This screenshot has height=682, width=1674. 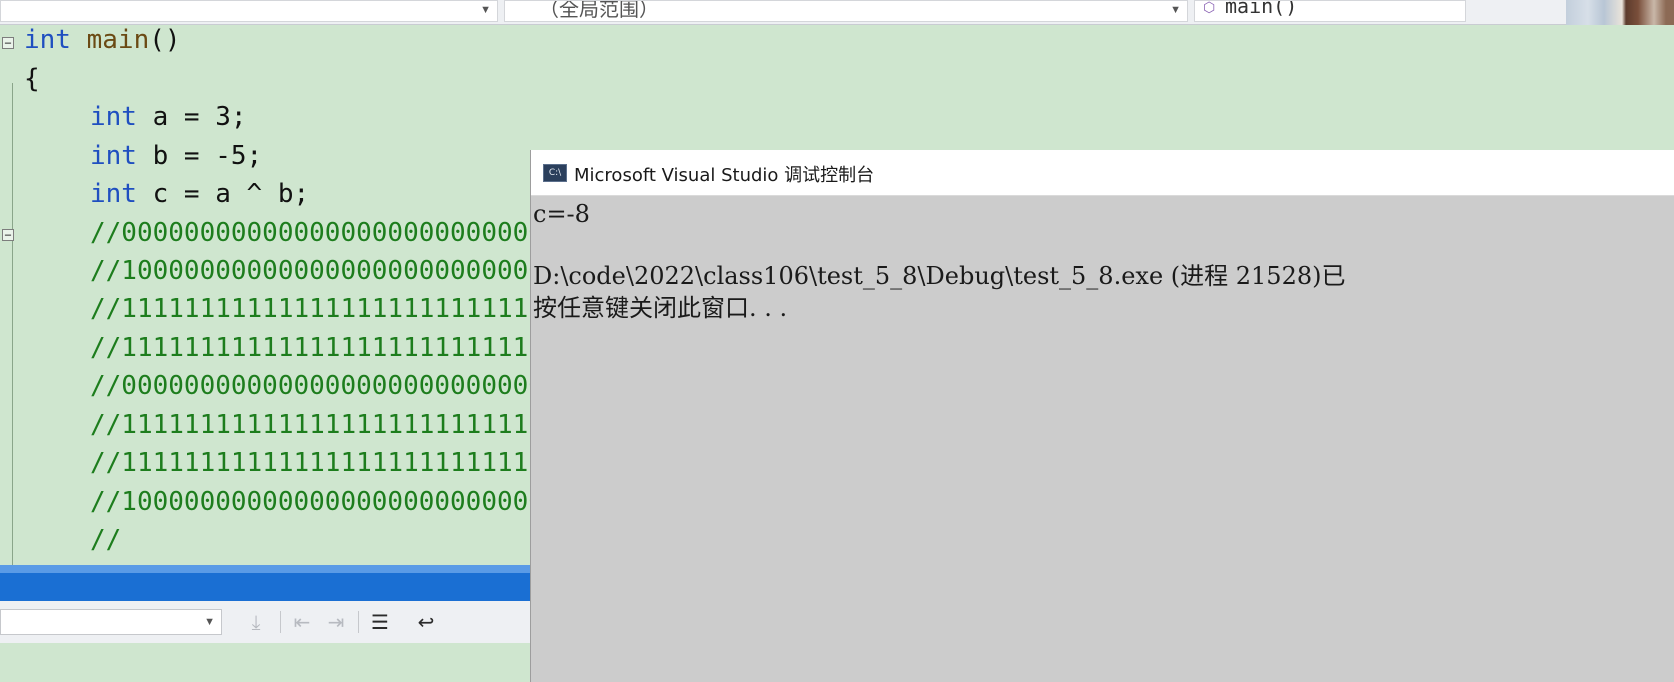 I want to click on function-dropdown: ⬡ main(), so click(x=1330, y=11).